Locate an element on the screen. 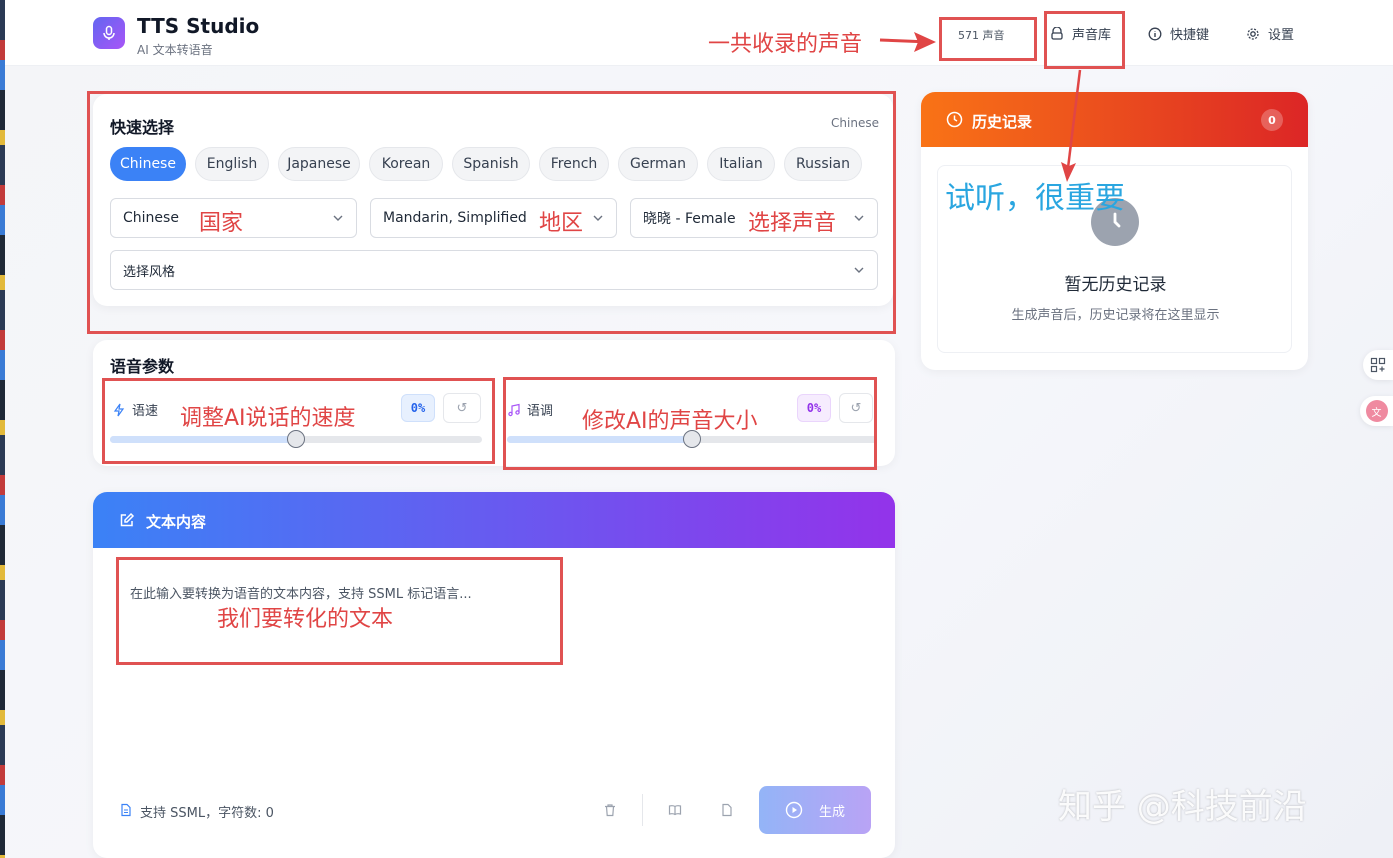  voice-count-badge: 571 声音 is located at coordinates (981, 35).